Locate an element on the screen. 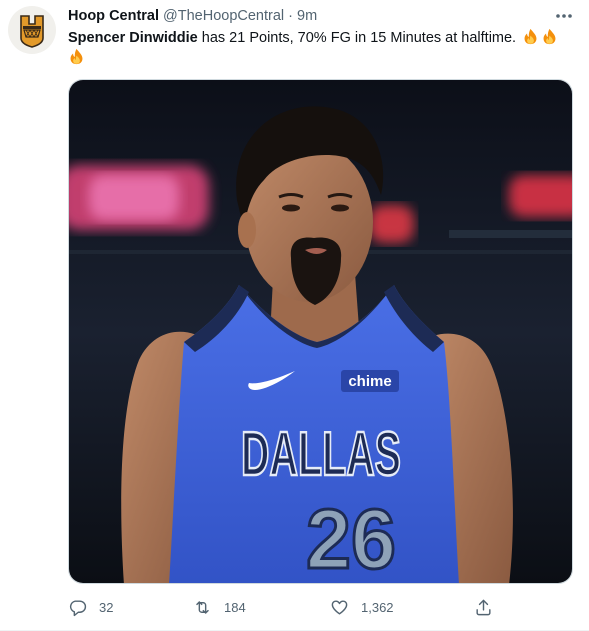 The image size is (589, 631). avatar is located at coordinates (32, 30).